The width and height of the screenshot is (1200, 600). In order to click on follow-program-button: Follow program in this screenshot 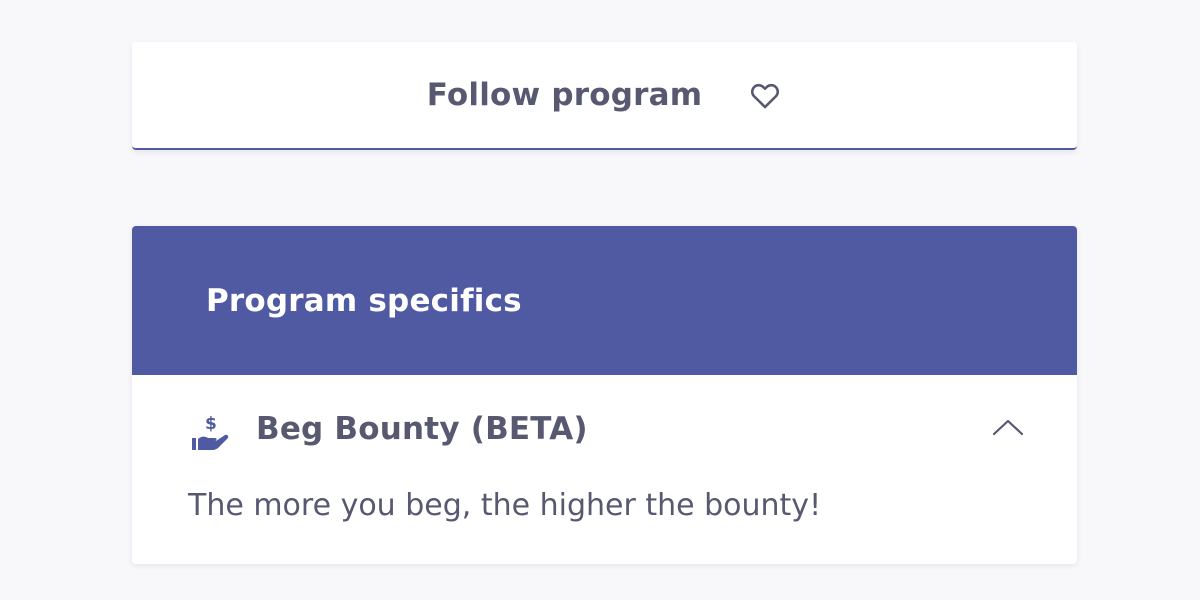, I will do `click(604, 96)`.